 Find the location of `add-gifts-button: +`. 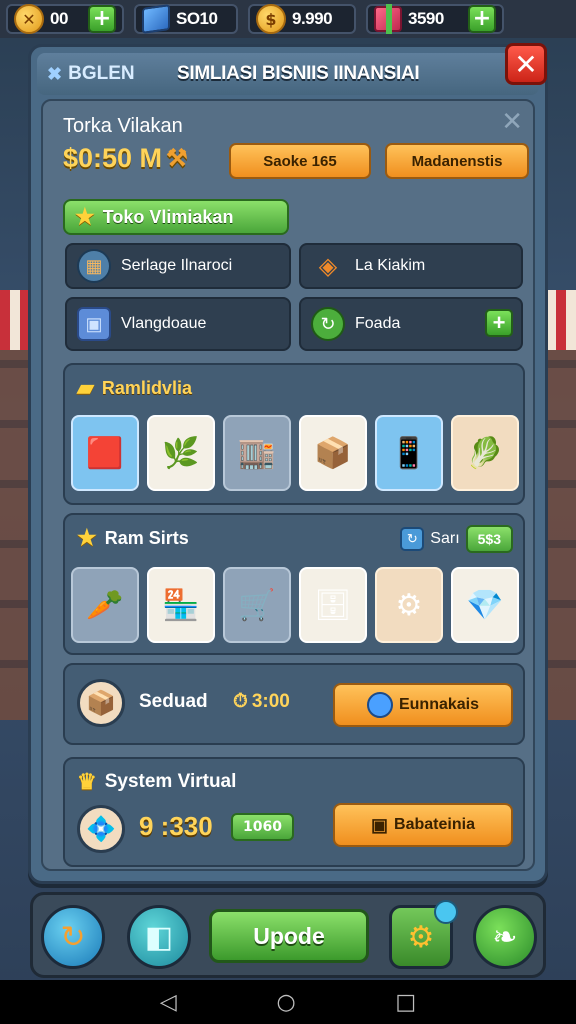

add-gifts-button: + is located at coordinates (482, 19).